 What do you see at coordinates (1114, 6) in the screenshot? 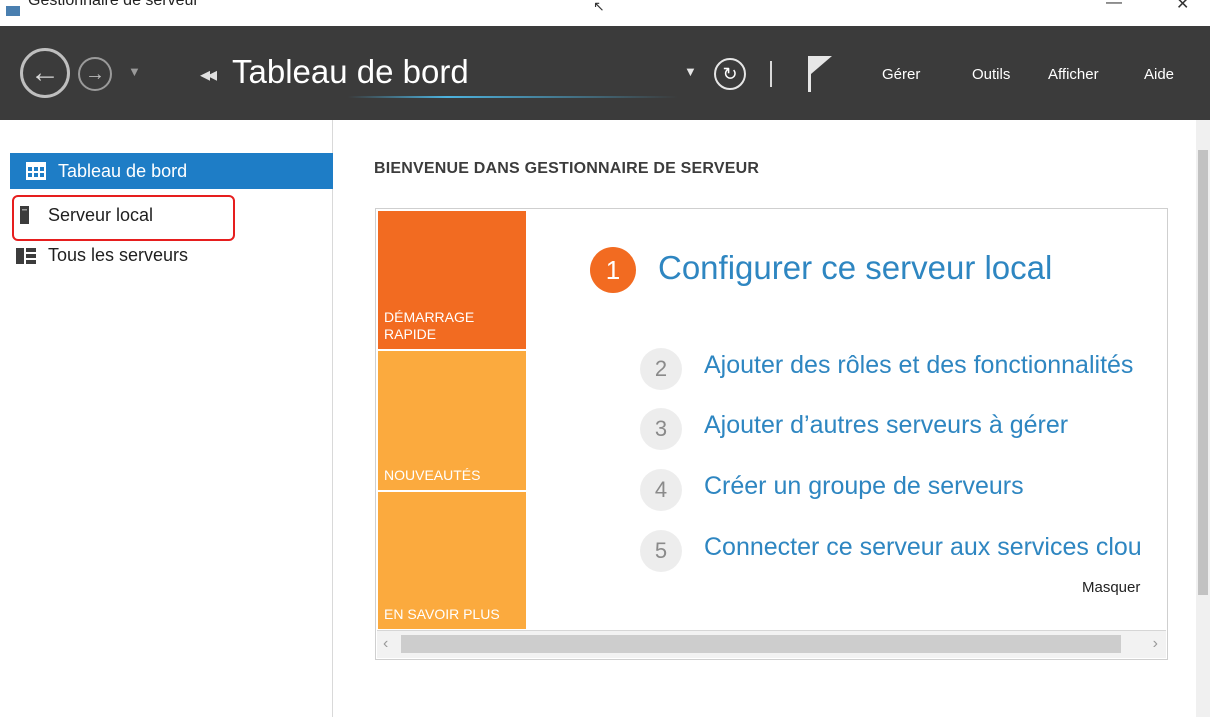
I see `minimize-button: —` at bounding box center [1114, 6].